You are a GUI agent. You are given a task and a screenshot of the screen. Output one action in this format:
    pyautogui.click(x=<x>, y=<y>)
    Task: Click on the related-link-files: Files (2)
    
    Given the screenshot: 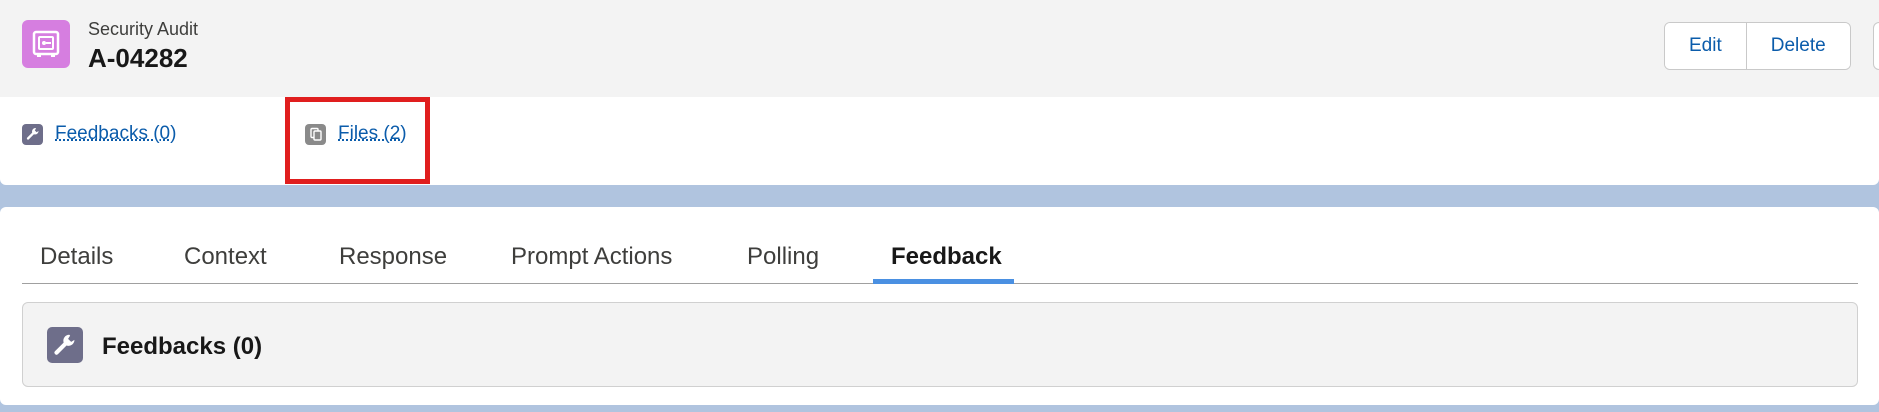 What is the action you would take?
    pyautogui.click(x=356, y=134)
    